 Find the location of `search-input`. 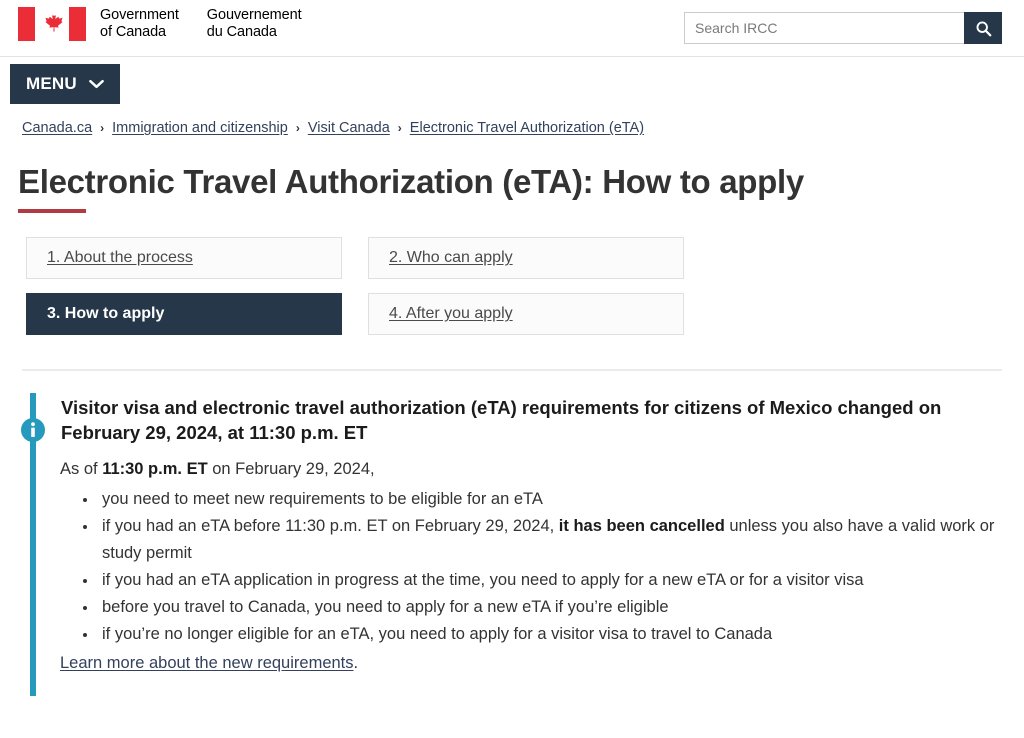

search-input is located at coordinates (824, 28).